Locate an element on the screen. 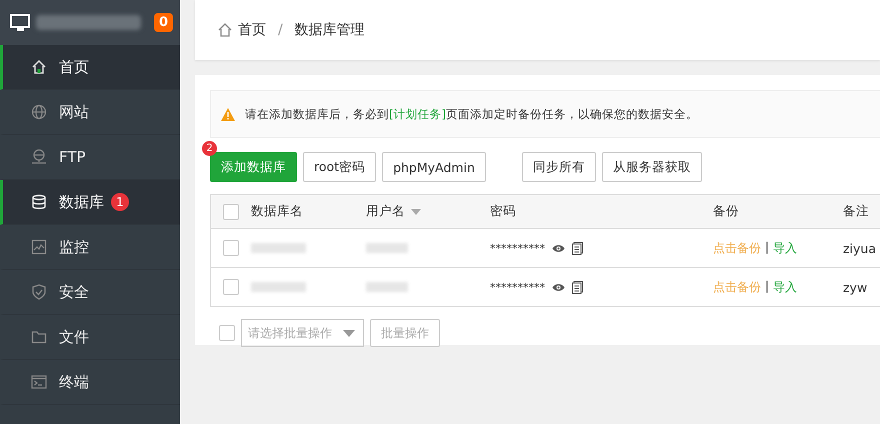 The height and width of the screenshot is (424, 880). select-all-checkbox is located at coordinates (231, 212).